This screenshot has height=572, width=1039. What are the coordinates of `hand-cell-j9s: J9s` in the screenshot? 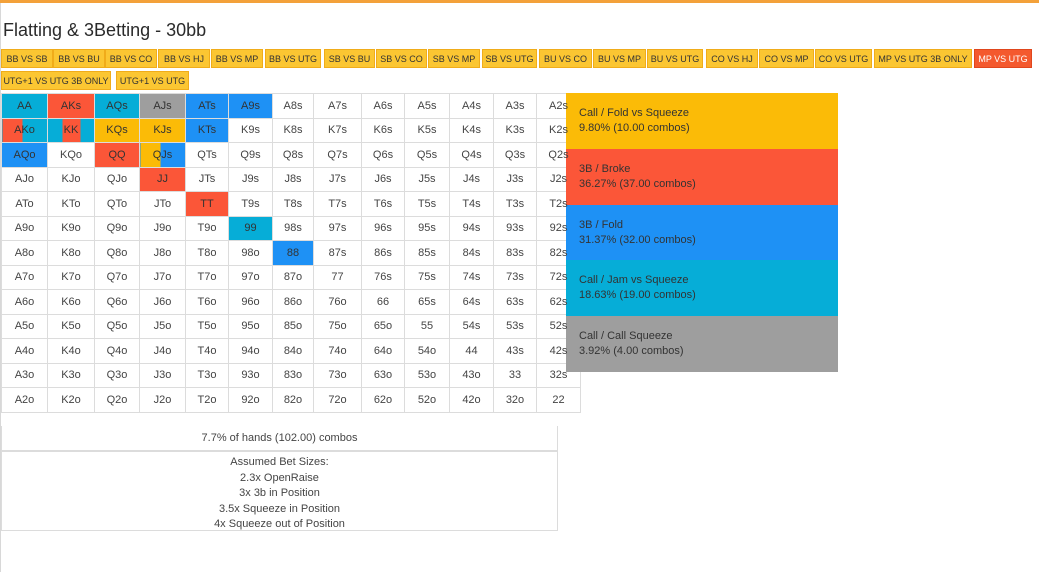 It's located at (250, 179).